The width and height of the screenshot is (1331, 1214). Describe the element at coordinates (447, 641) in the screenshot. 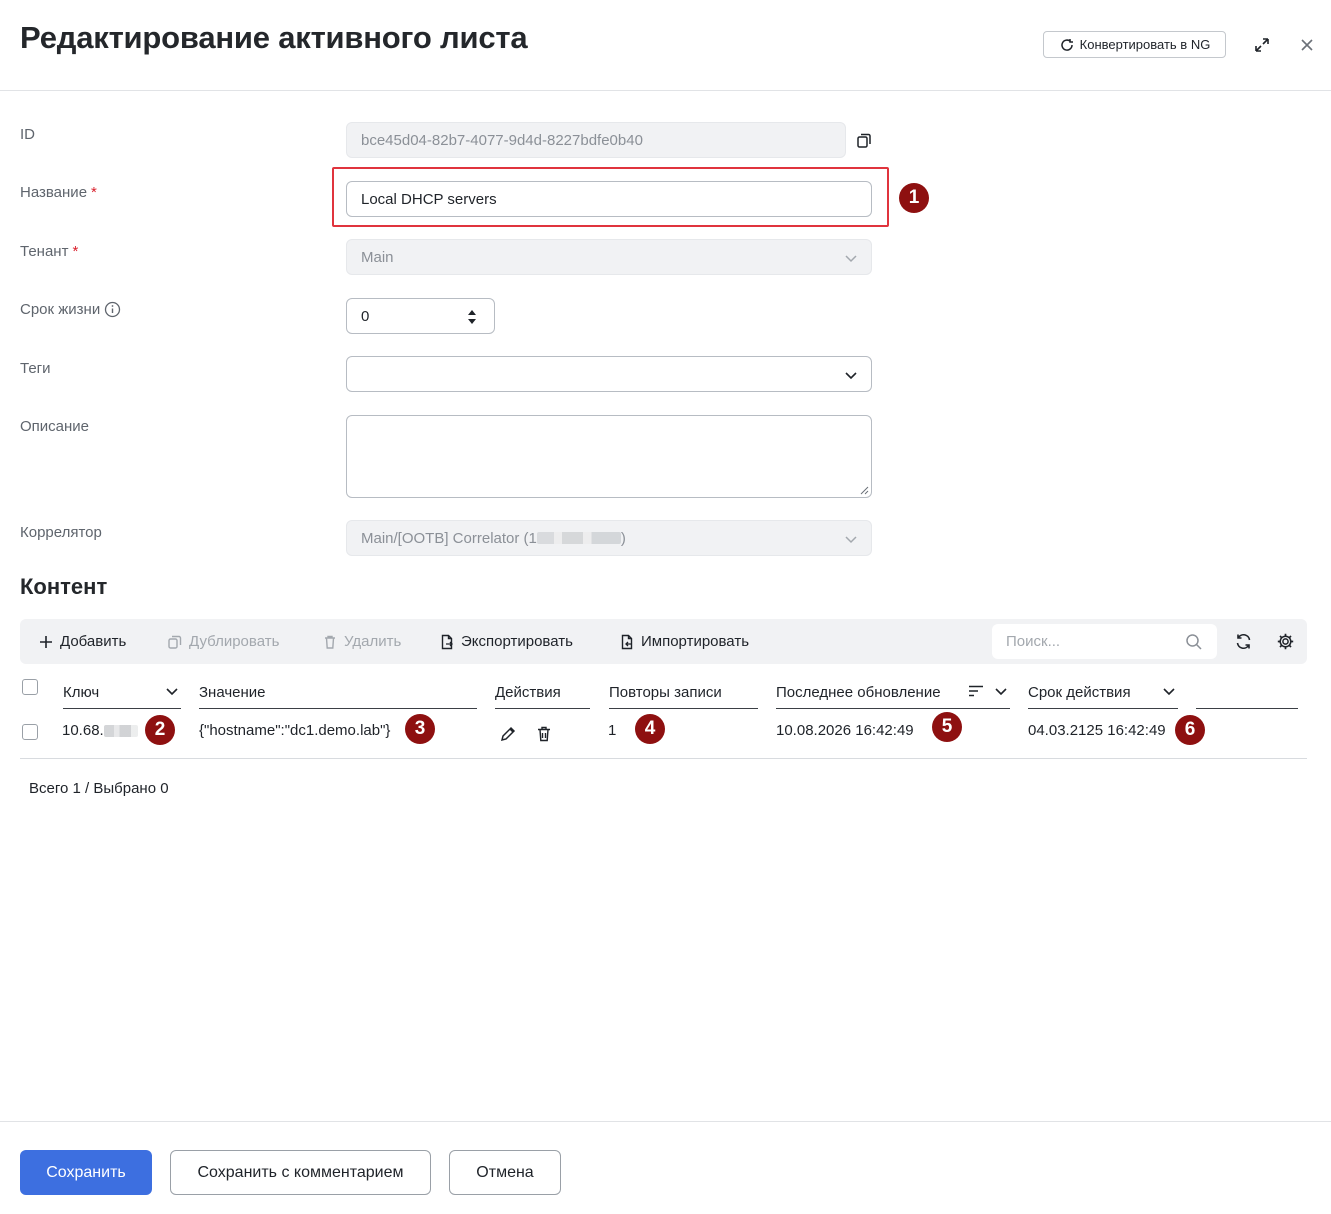

I see `export-file-icon` at that location.